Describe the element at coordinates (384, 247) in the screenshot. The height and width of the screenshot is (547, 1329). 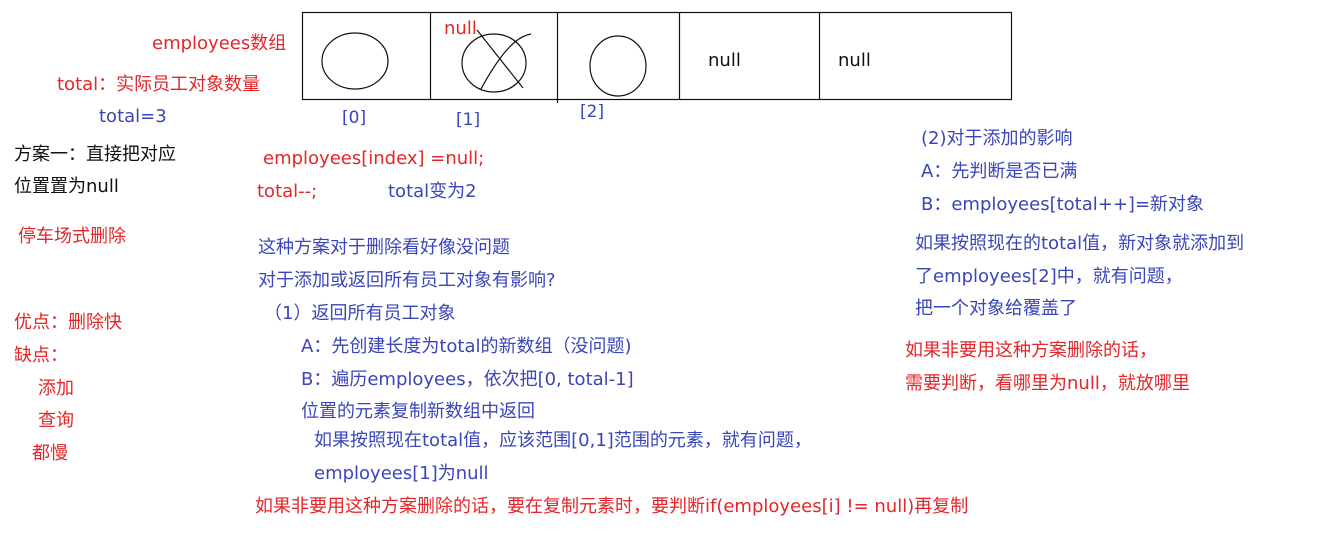
I see `analysis-line-1: 这种方案对于删除看好像没问题` at that location.